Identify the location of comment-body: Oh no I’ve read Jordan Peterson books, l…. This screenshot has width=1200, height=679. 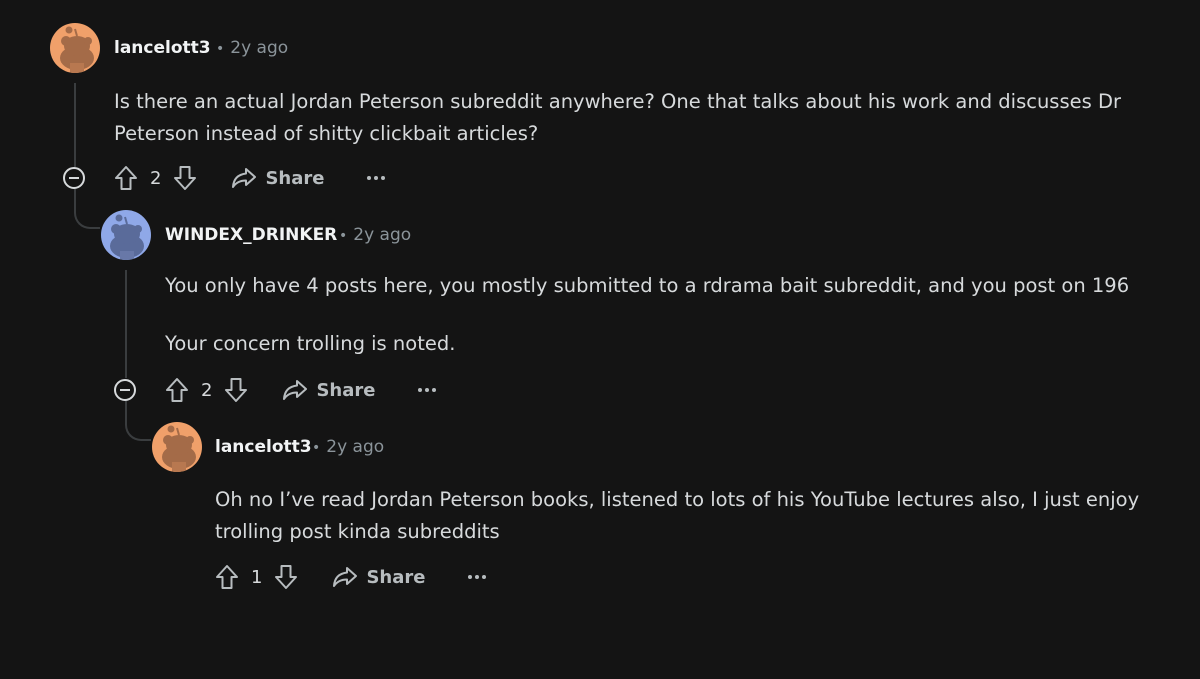
(677, 515).